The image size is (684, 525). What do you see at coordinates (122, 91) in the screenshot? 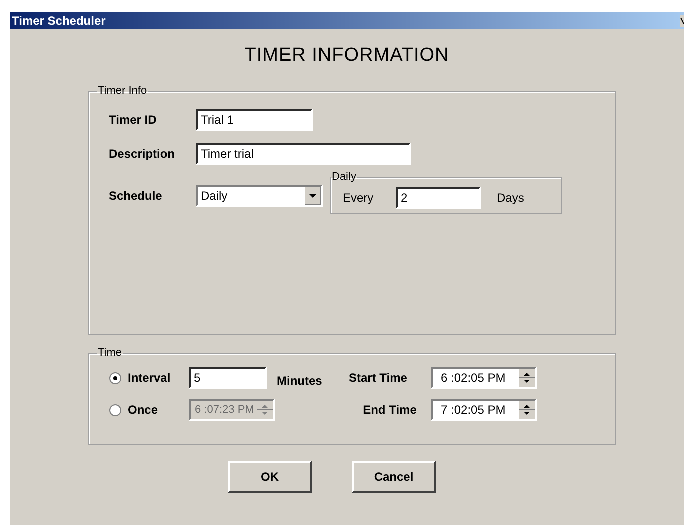
I see `group-title: Timer Info` at bounding box center [122, 91].